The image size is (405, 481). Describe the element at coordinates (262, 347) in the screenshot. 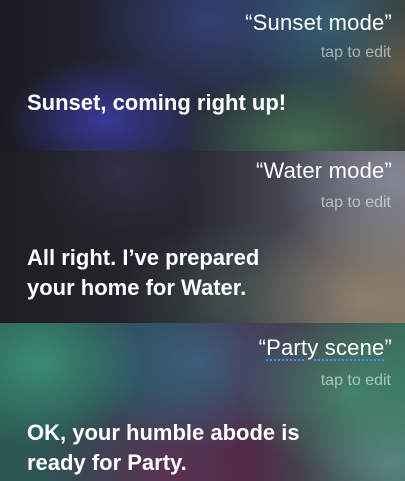

I see `open-quote: “` at that location.